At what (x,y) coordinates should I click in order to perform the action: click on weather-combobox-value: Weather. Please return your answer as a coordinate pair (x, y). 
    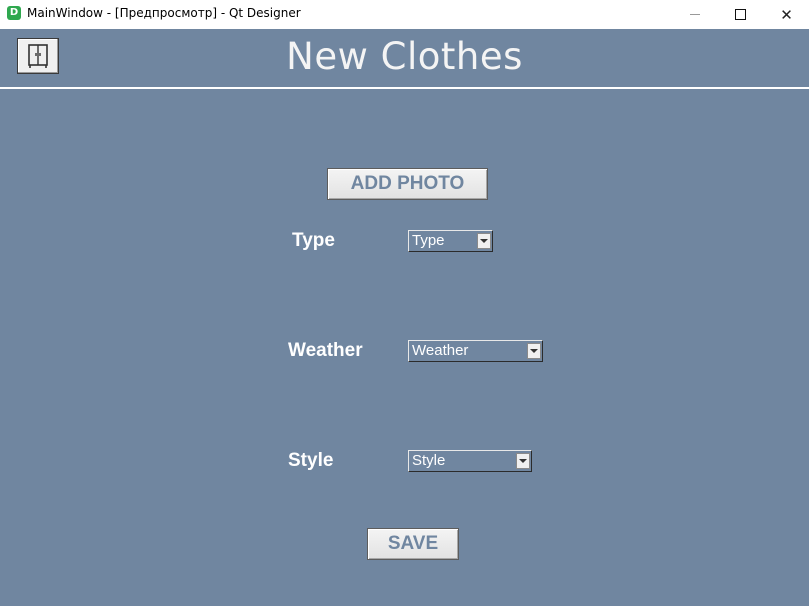
    Looking at the image, I should click on (440, 350).